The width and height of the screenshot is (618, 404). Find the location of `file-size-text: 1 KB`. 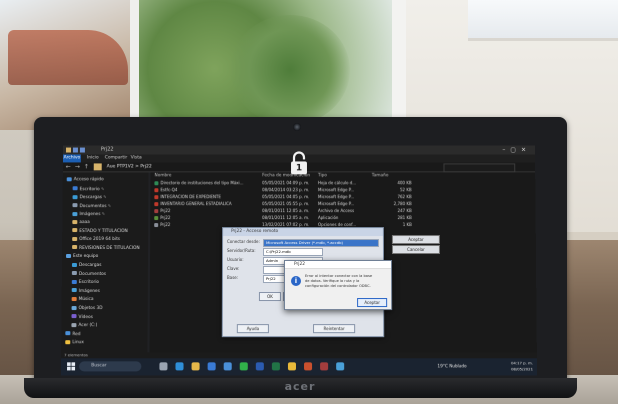

file-size-text: 1 KB is located at coordinates (407, 224).